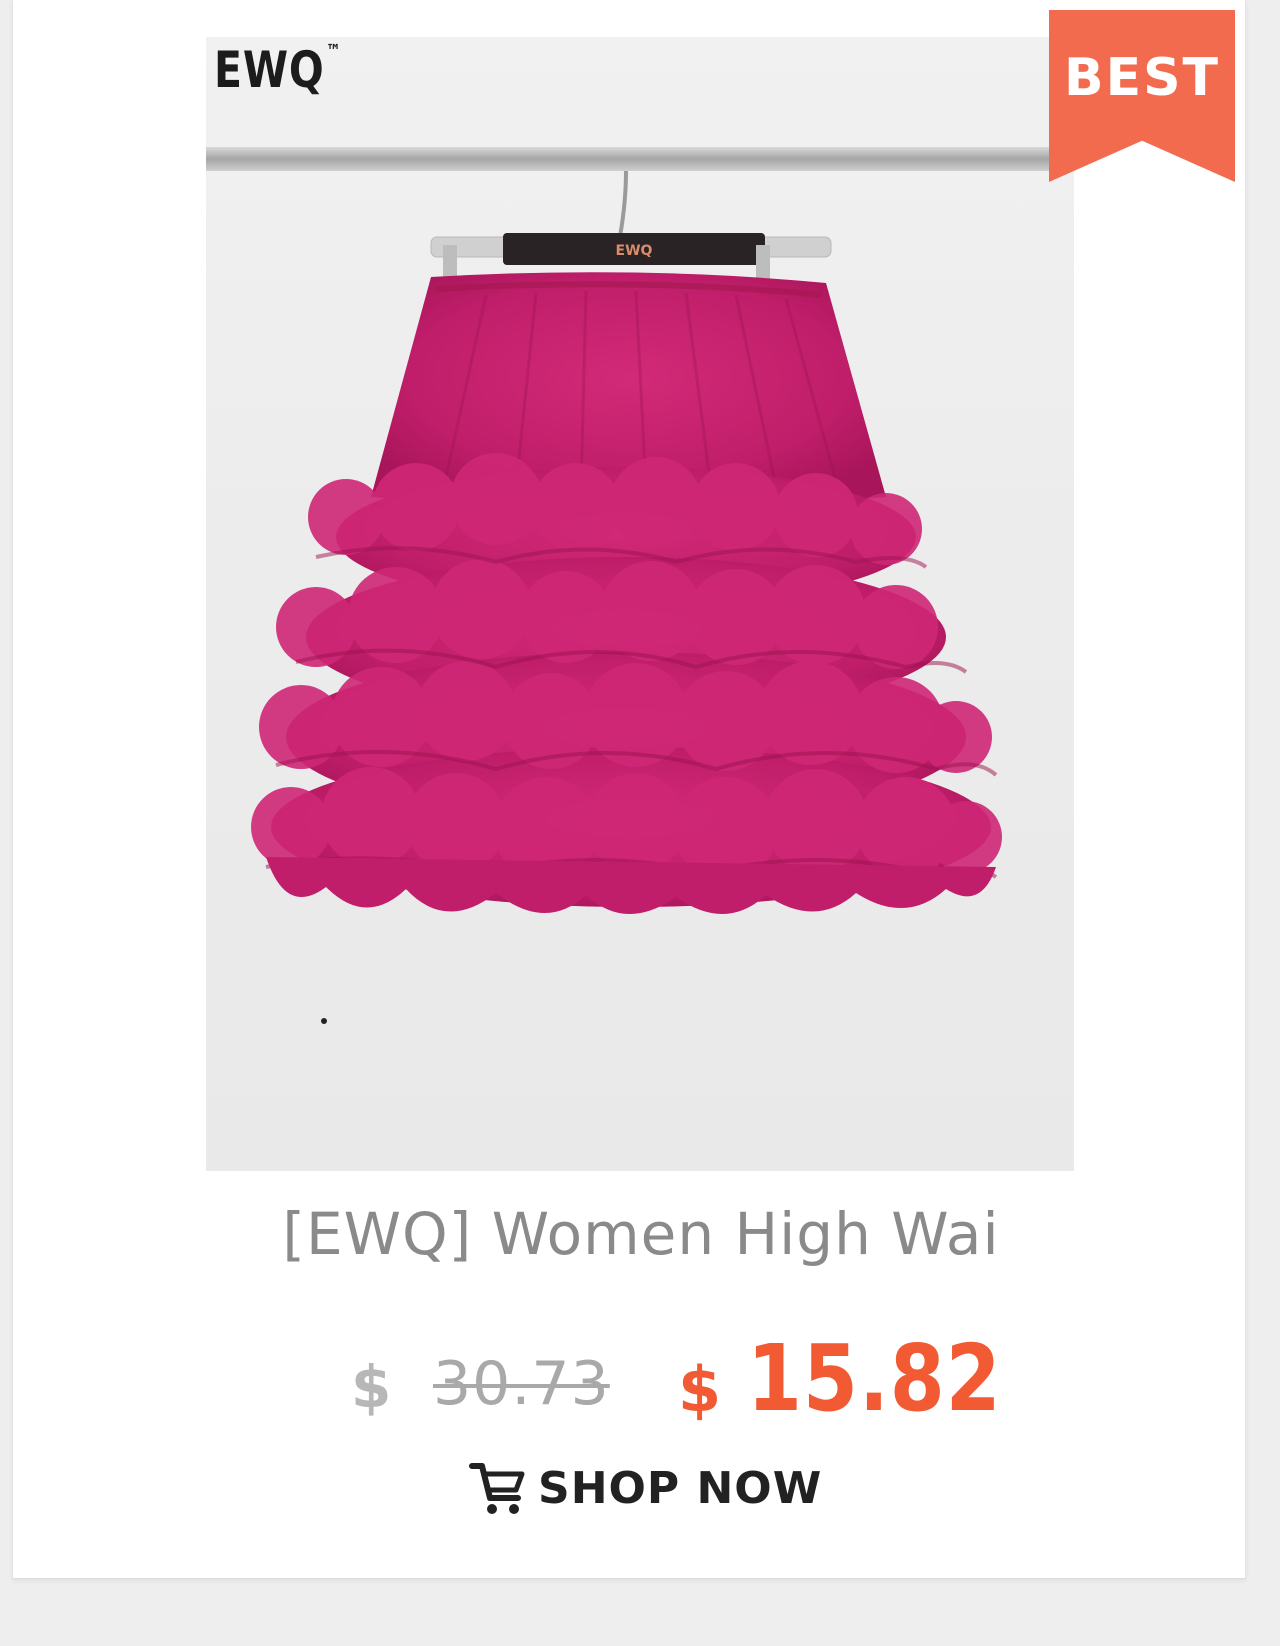 The height and width of the screenshot is (1646, 1280). I want to click on shop-now-button: SHOP NOW, so click(645, 1488).